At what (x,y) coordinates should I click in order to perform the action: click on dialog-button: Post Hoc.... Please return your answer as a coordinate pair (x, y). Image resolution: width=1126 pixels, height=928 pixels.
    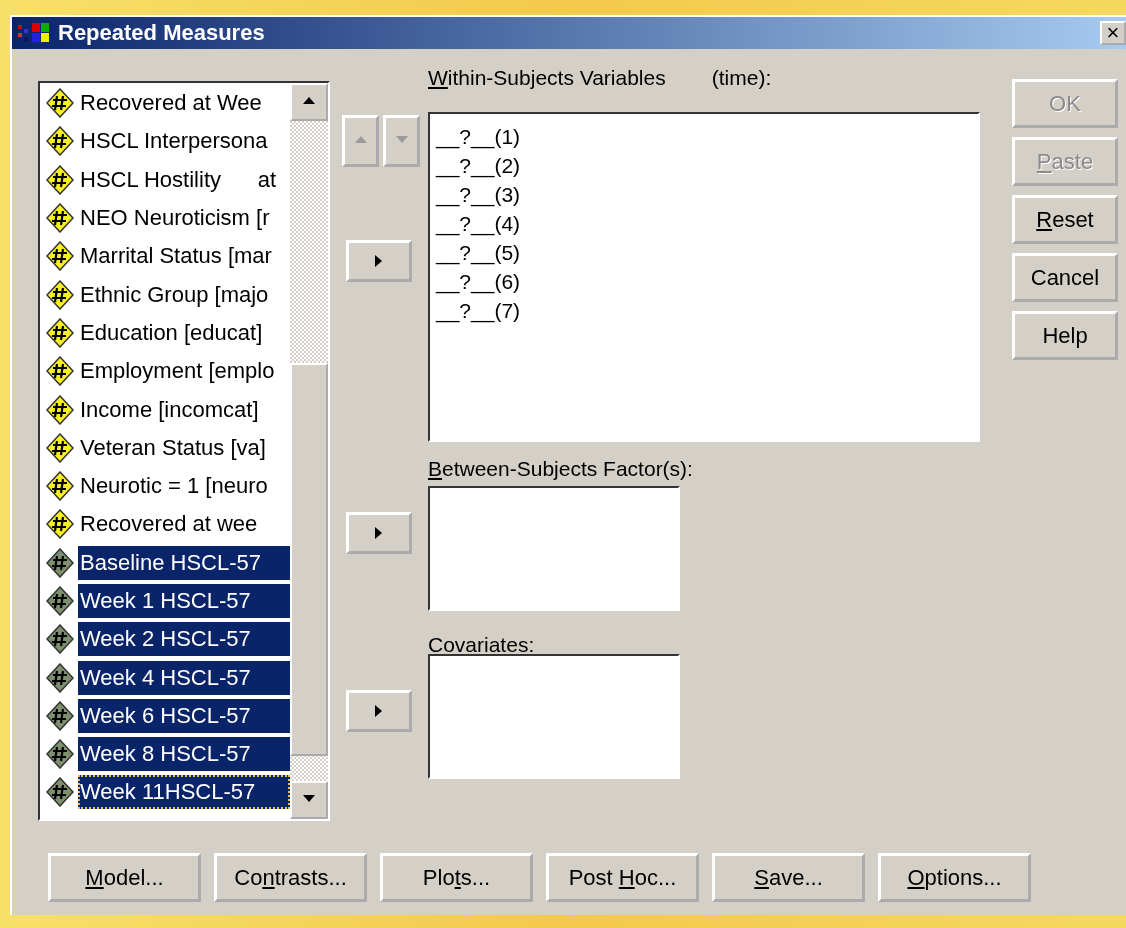
    Looking at the image, I should click on (622, 877).